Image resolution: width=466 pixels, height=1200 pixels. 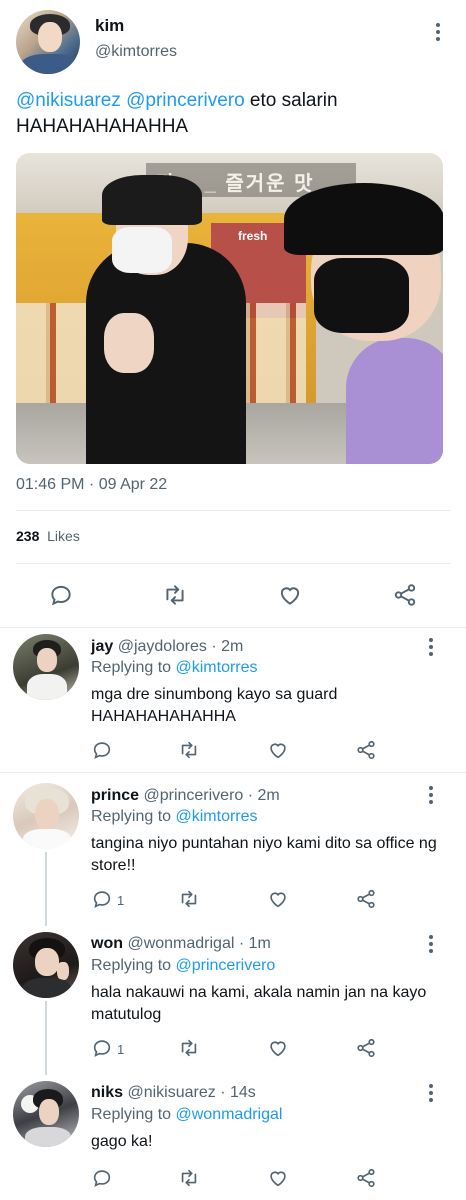 What do you see at coordinates (122, 1141) in the screenshot?
I see `reply-text: gago ka!` at bounding box center [122, 1141].